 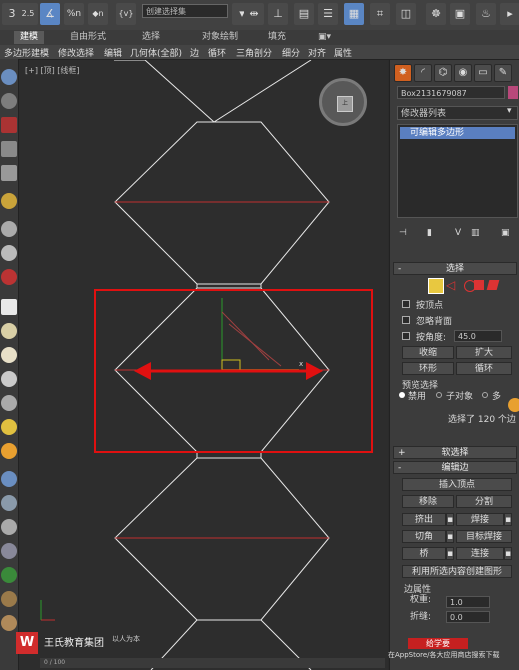 What do you see at coordinates (429, 233) in the screenshot?
I see `show-end-result-icon: ▮` at bounding box center [429, 233].